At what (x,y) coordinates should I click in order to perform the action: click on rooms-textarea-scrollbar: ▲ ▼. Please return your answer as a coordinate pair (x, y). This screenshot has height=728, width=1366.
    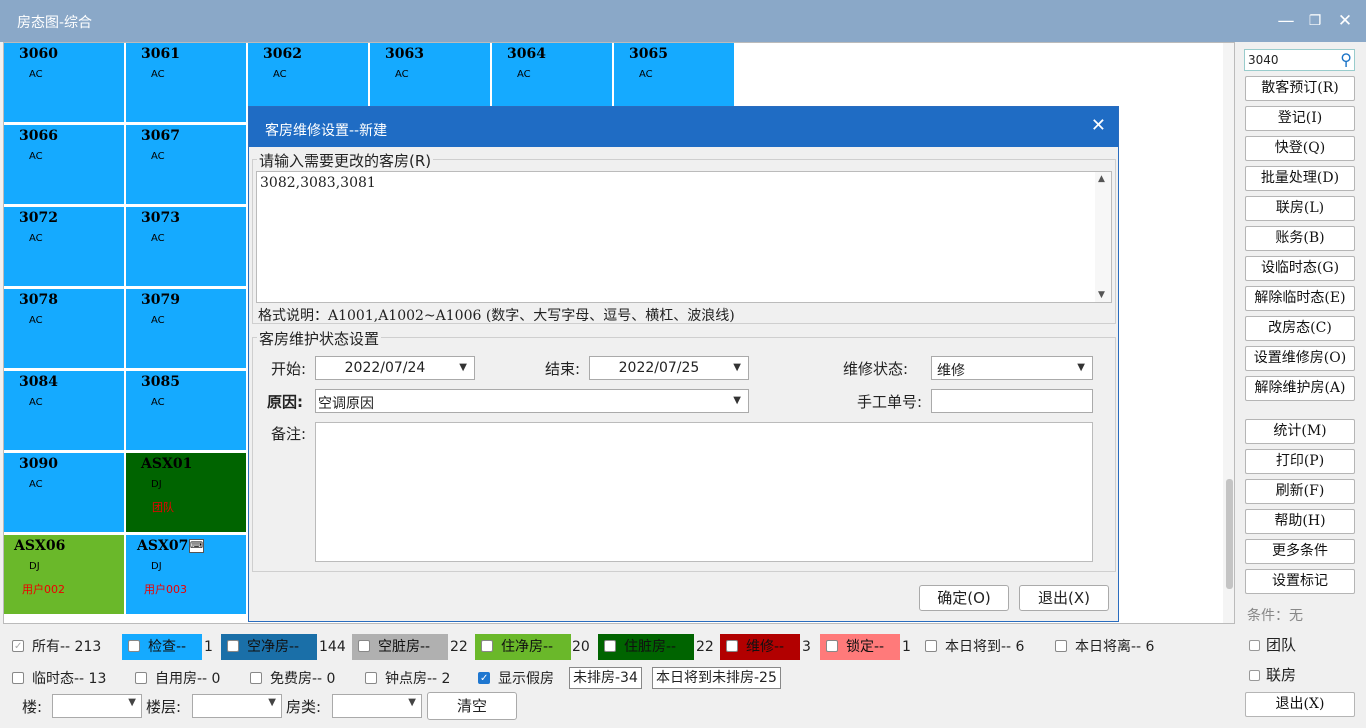
    Looking at the image, I should click on (1103, 237).